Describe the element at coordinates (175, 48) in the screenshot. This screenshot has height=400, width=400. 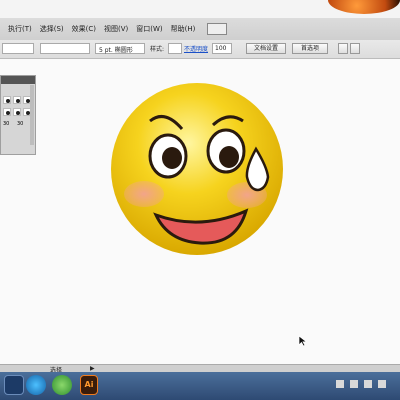
I see `style-select` at that location.